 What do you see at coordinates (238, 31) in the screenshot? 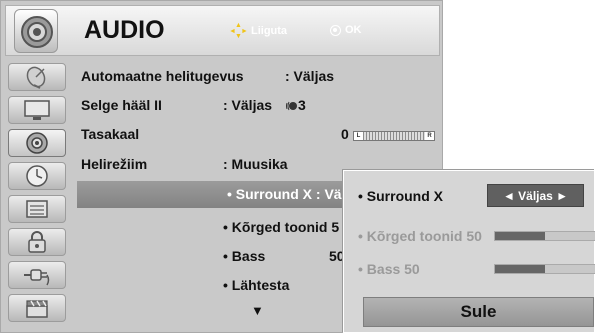
I see `dpad-icon: ▲ ◄ ► ▼` at bounding box center [238, 31].